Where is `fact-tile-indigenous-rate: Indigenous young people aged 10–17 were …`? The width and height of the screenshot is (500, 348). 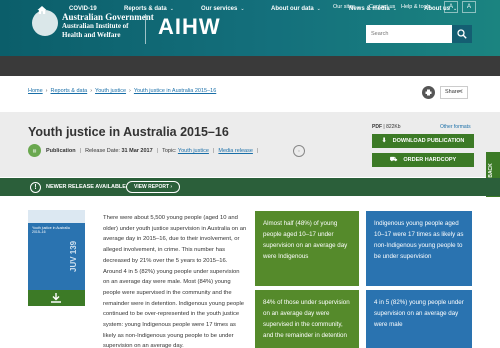
fact-tile-indigenous-rate: Indigenous young people aged 10–17 were … is located at coordinates (419, 248).